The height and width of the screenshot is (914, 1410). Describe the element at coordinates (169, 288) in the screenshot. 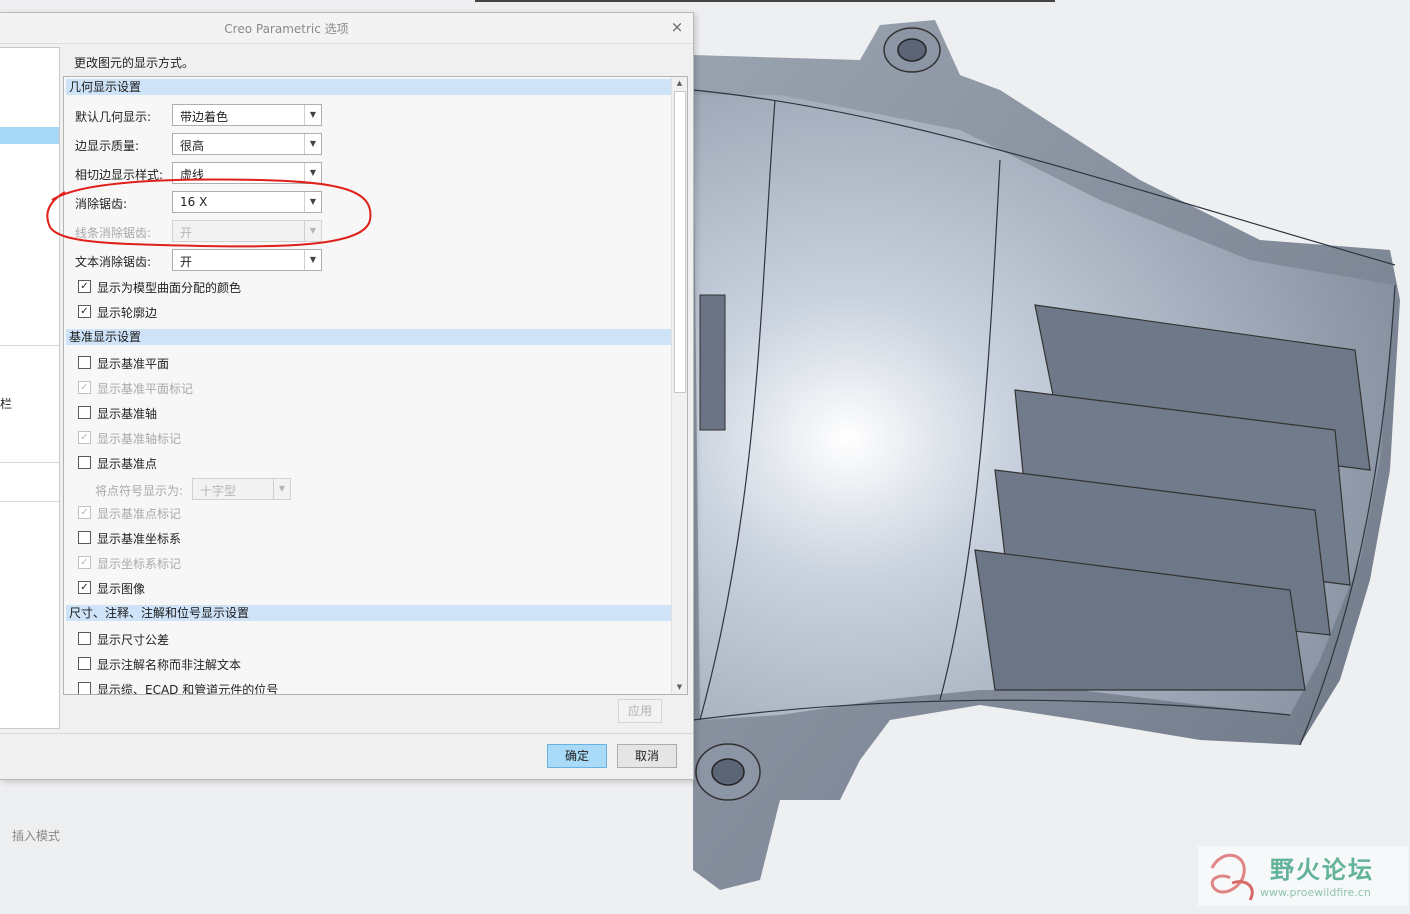

I see `checkbox-label: 显示为模型曲面分配的颜色` at that location.